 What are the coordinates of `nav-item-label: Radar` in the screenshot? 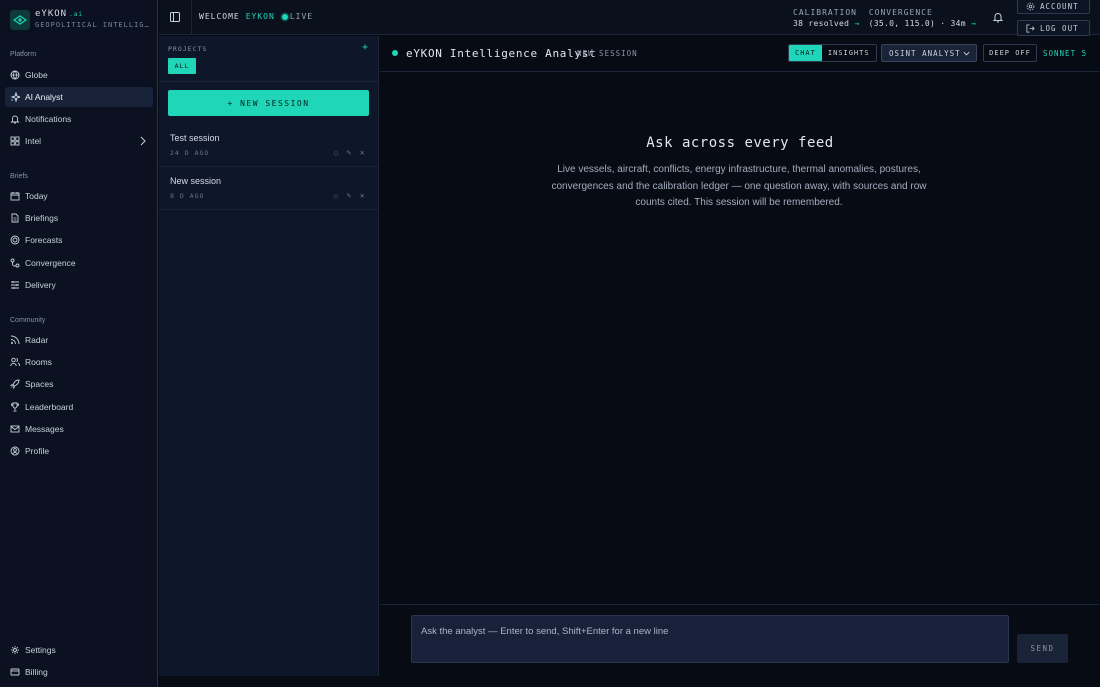 It's located at (37, 340).